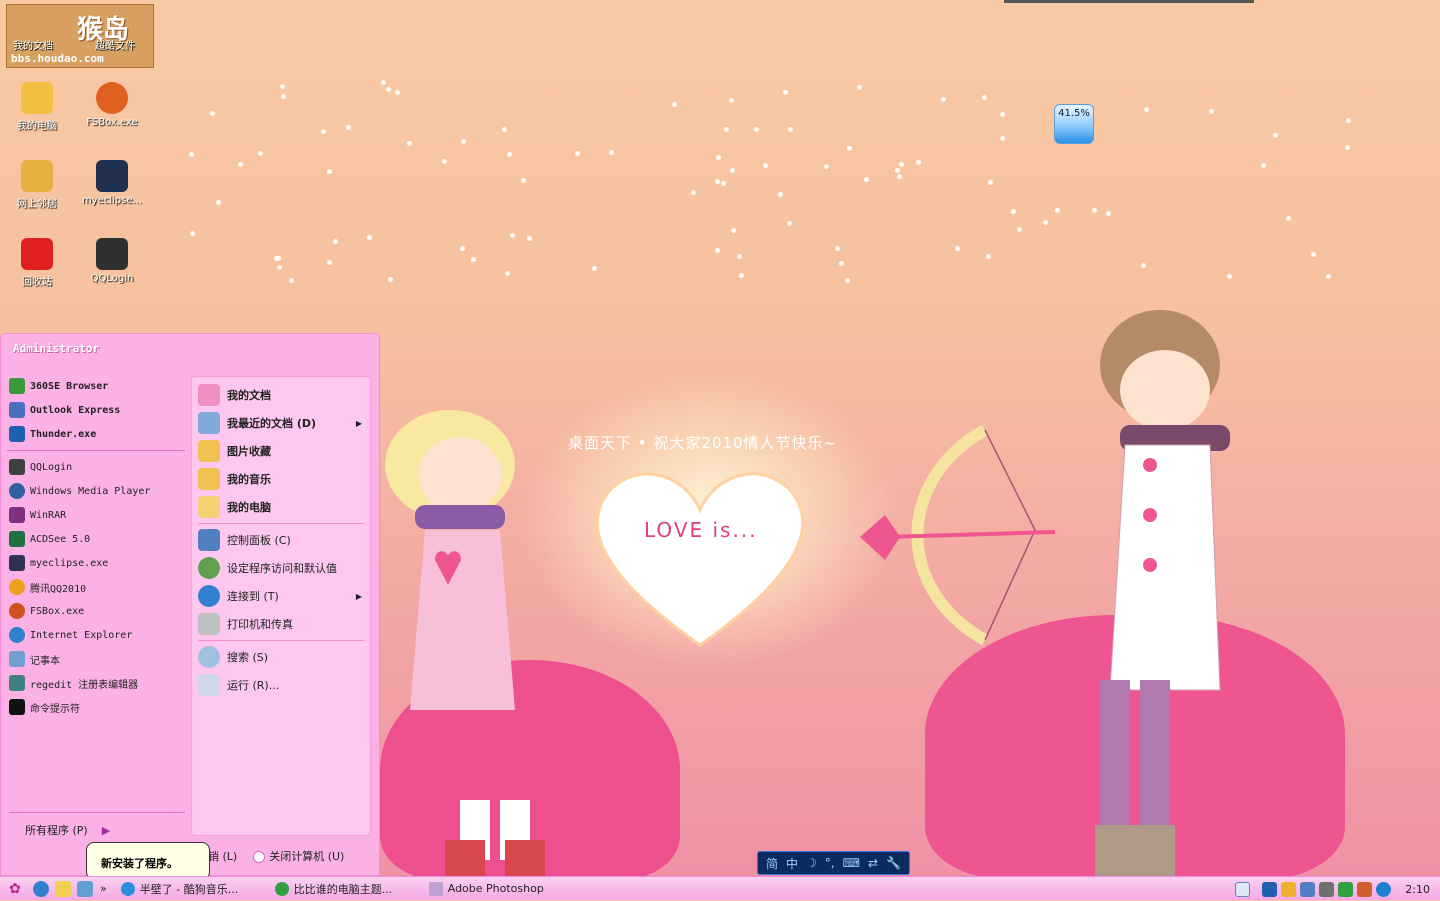  I want to click on start-item-label: ACDSee 5.0, so click(60, 539).